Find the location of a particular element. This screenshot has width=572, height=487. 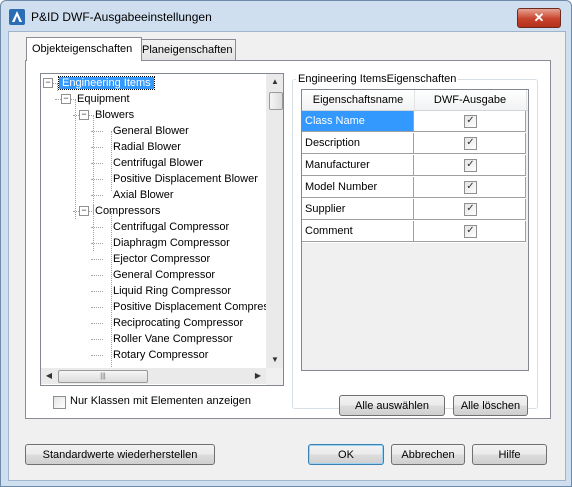

tree-item: Equipment is located at coordinates (103, 99).